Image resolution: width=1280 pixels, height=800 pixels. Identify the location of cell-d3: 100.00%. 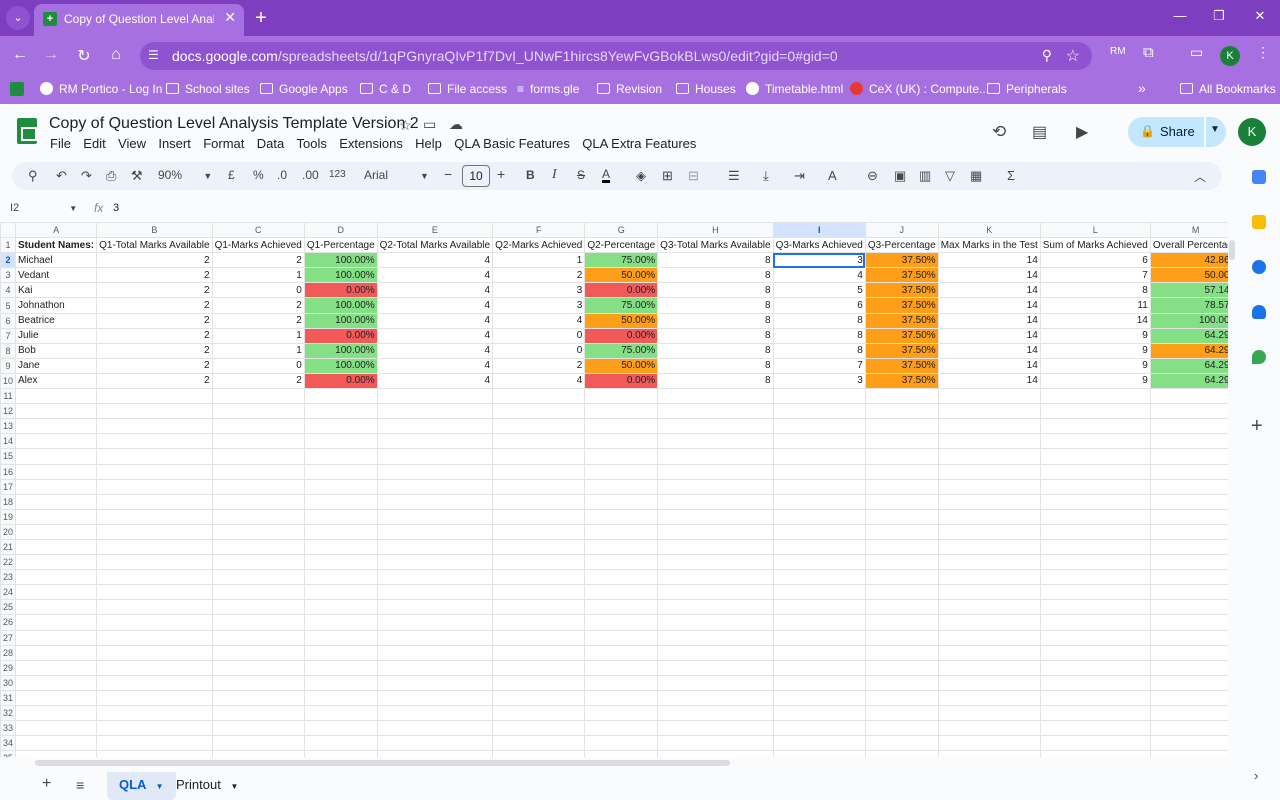
(340, 275).